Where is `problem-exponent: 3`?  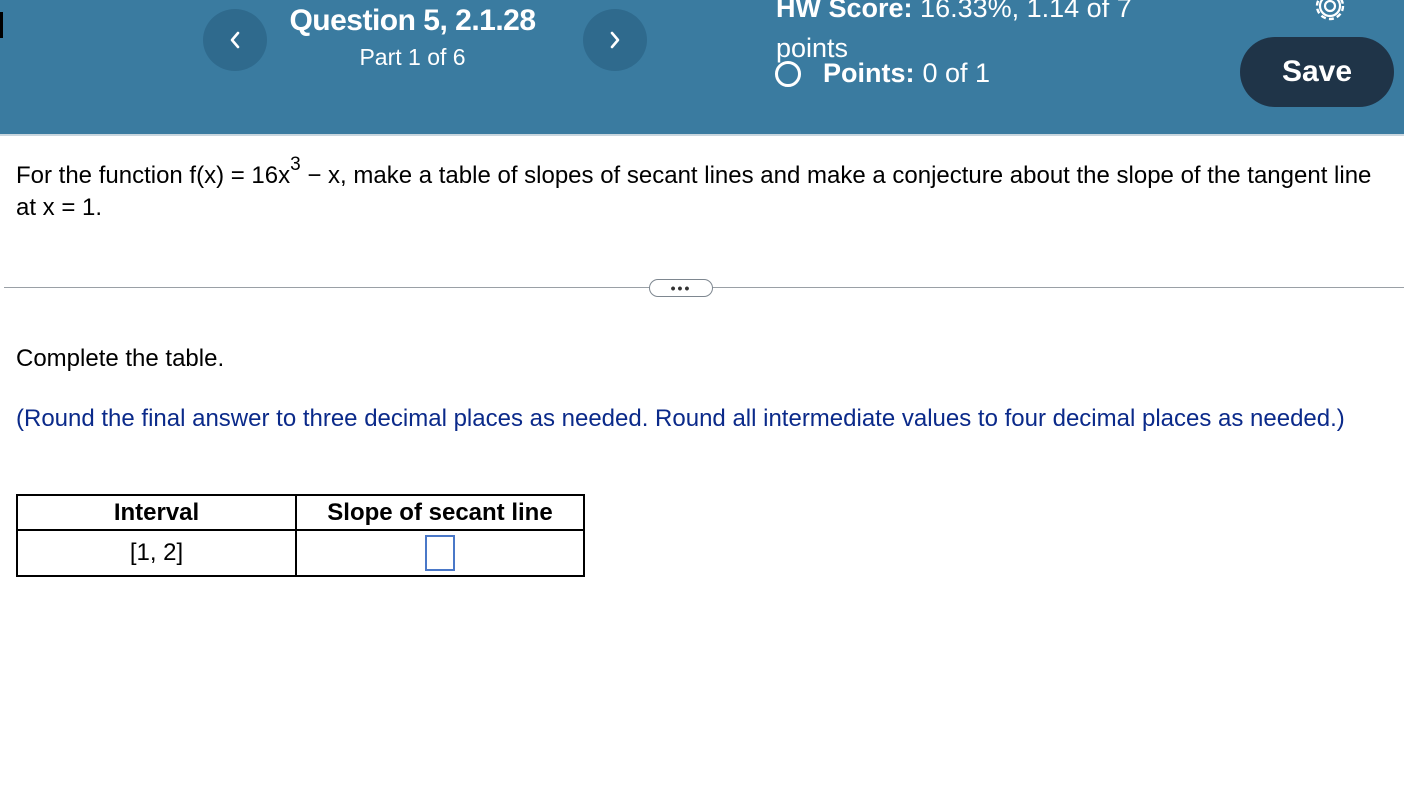
problem-exponent: 3 is located at coordinates (295, 164).